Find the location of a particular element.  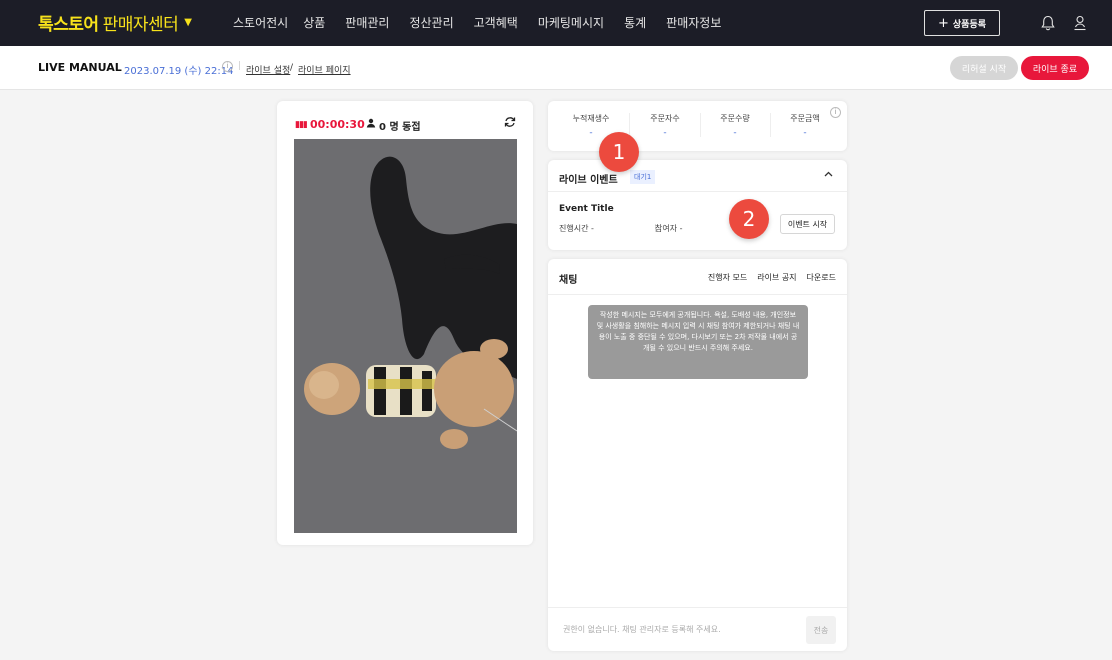

menu-item-store-display: 스토어전시 is located at coordinates (260, 22).